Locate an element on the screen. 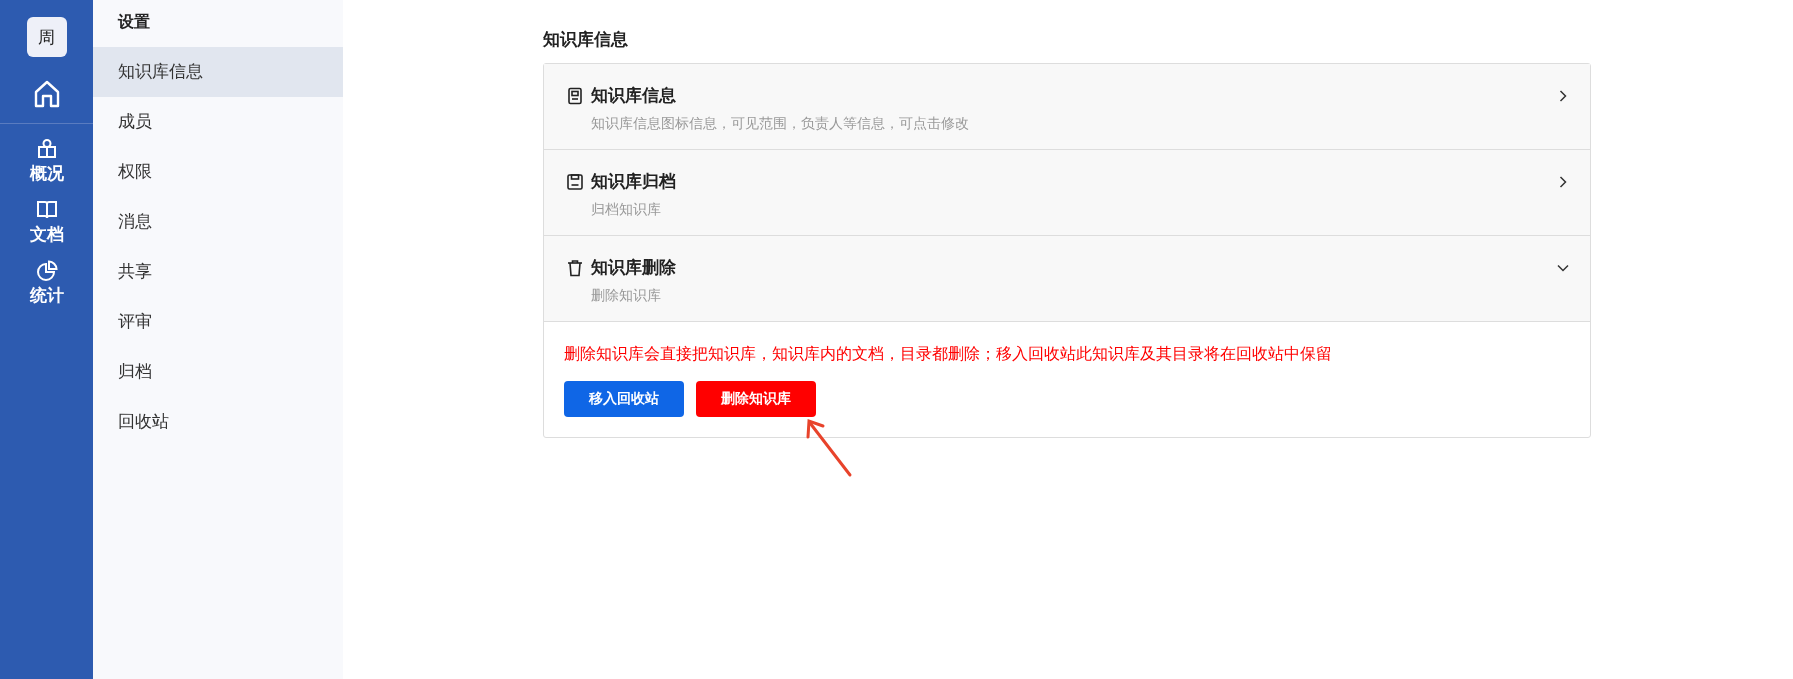 The width and height of the screenshot is (1793, 679). nav-label: 概况 is located at coordinates (46, 173).